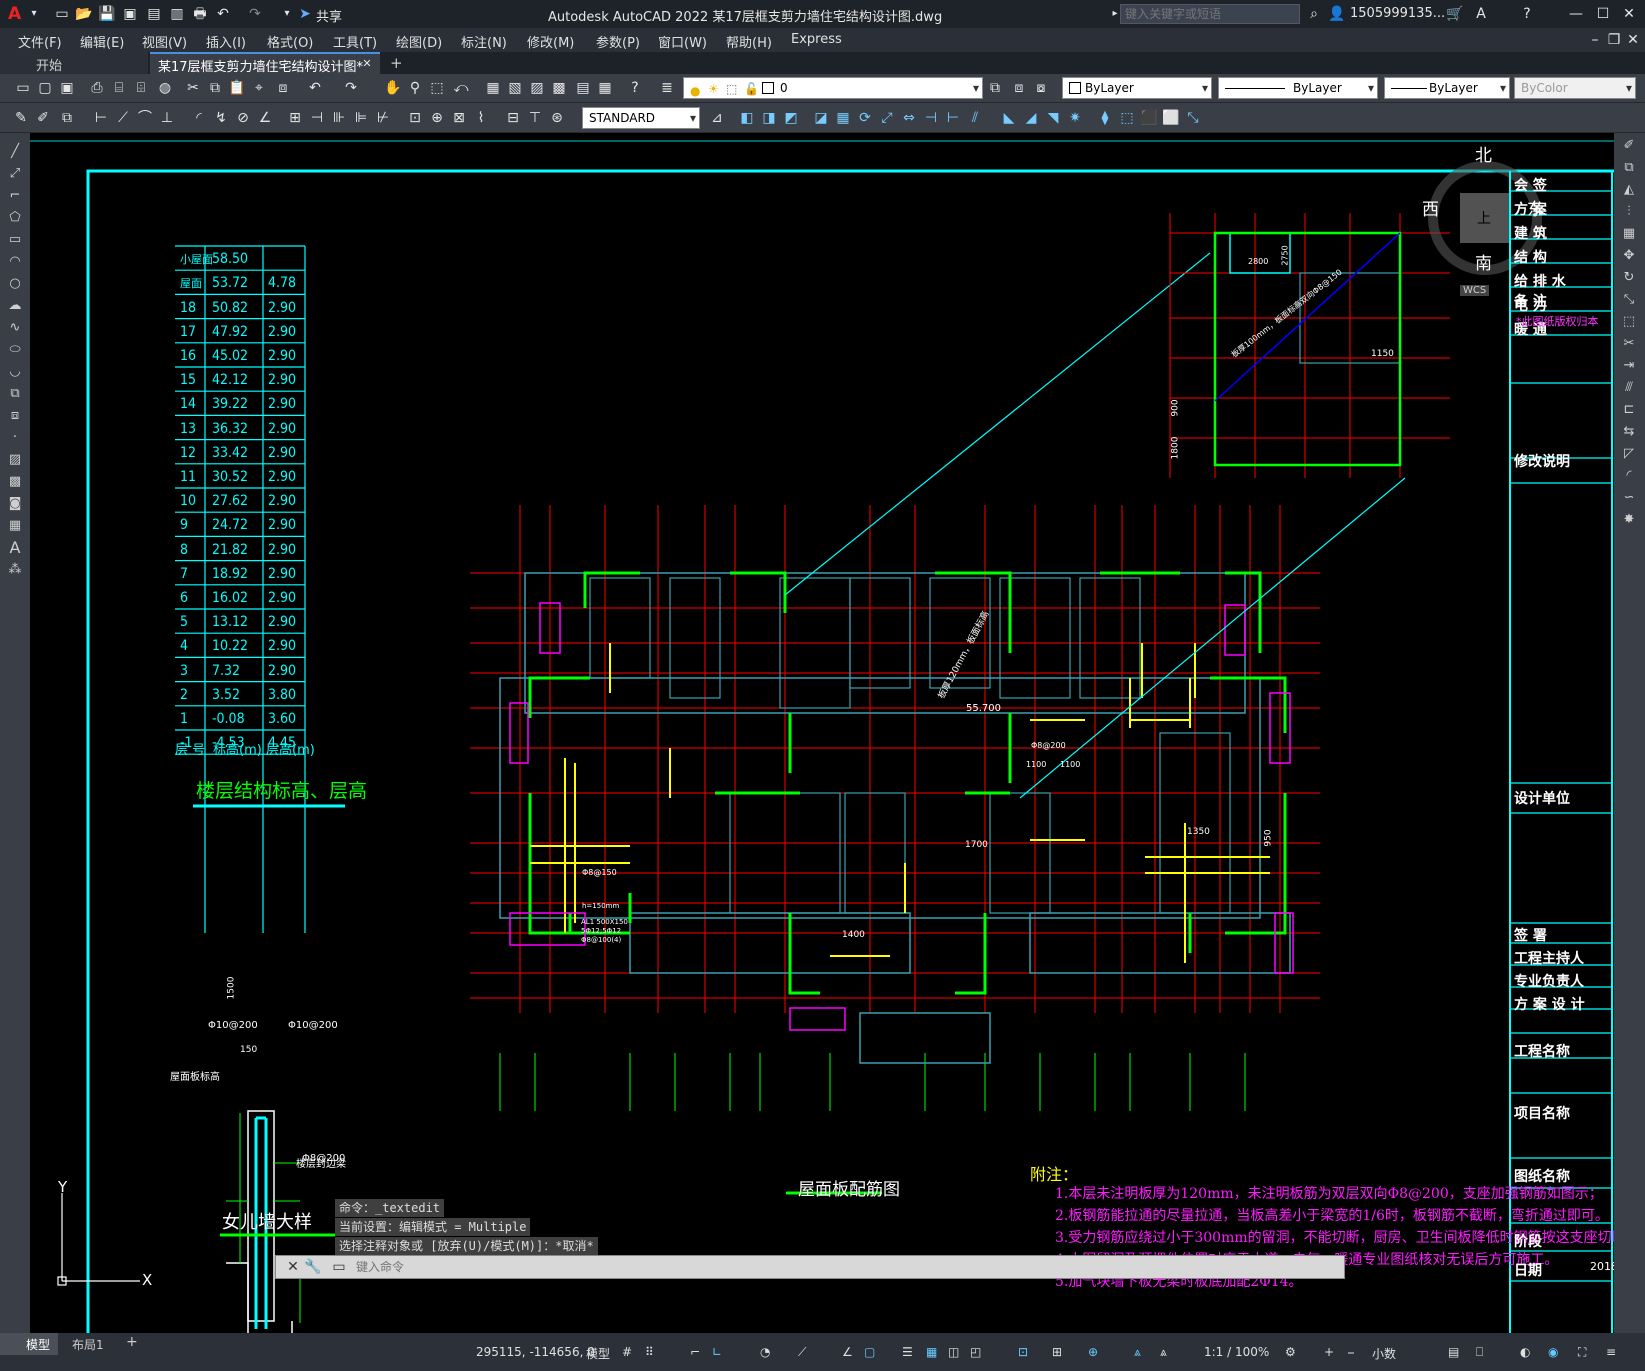 This screenshot has height=1371, width=1645. Describe the element at coordinates (1019, 88) in the screenshot. I see `layer-previous-icon: ⧈` at that location.